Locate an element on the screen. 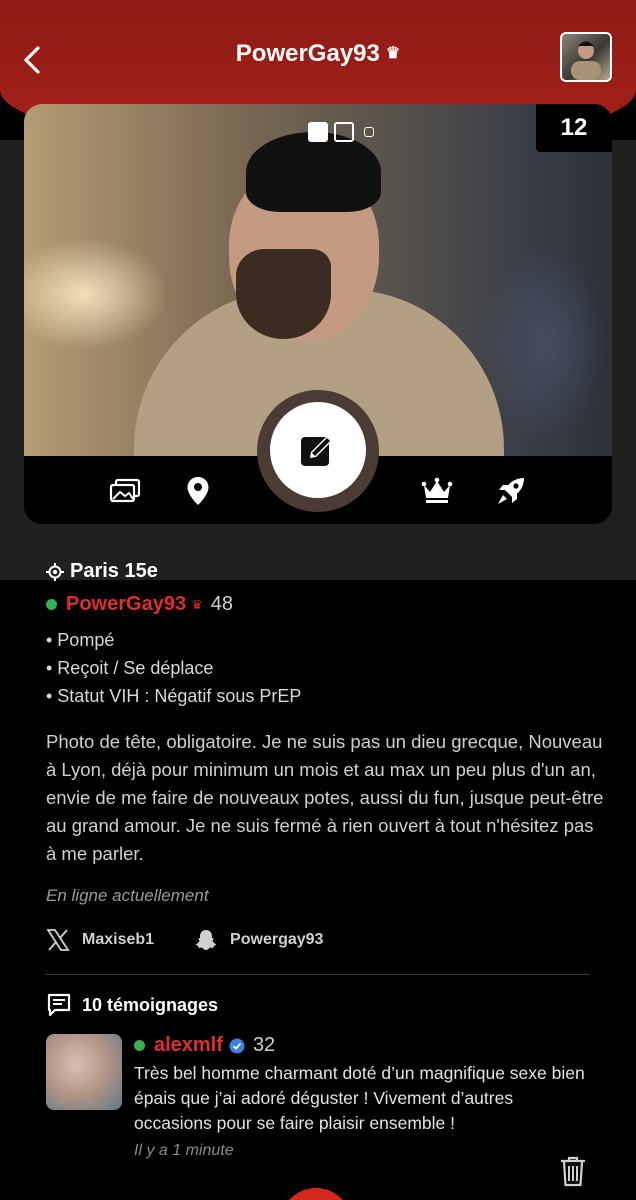  comment-icon is located at coordinates (59, 1005).